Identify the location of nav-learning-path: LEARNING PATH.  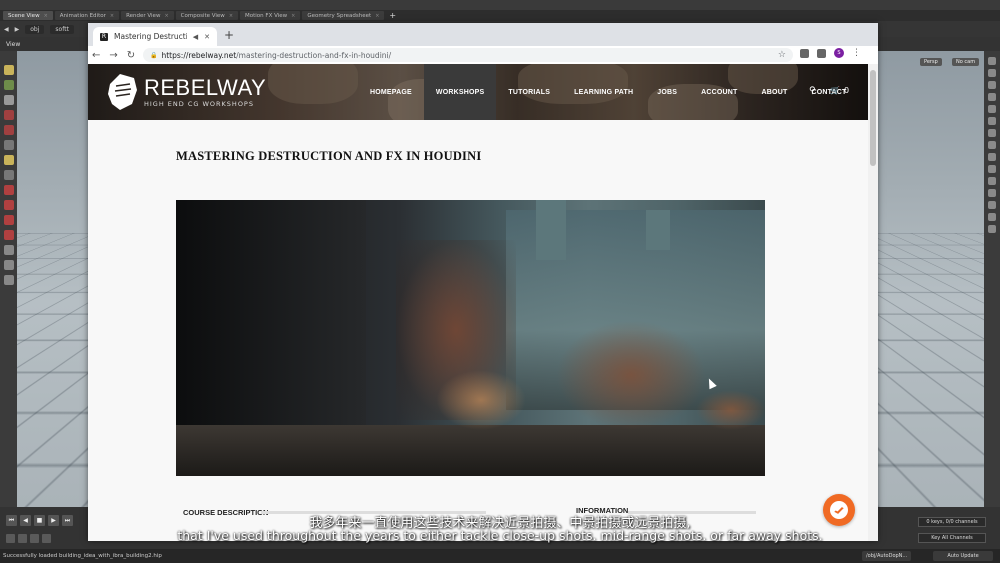
(603, 92).